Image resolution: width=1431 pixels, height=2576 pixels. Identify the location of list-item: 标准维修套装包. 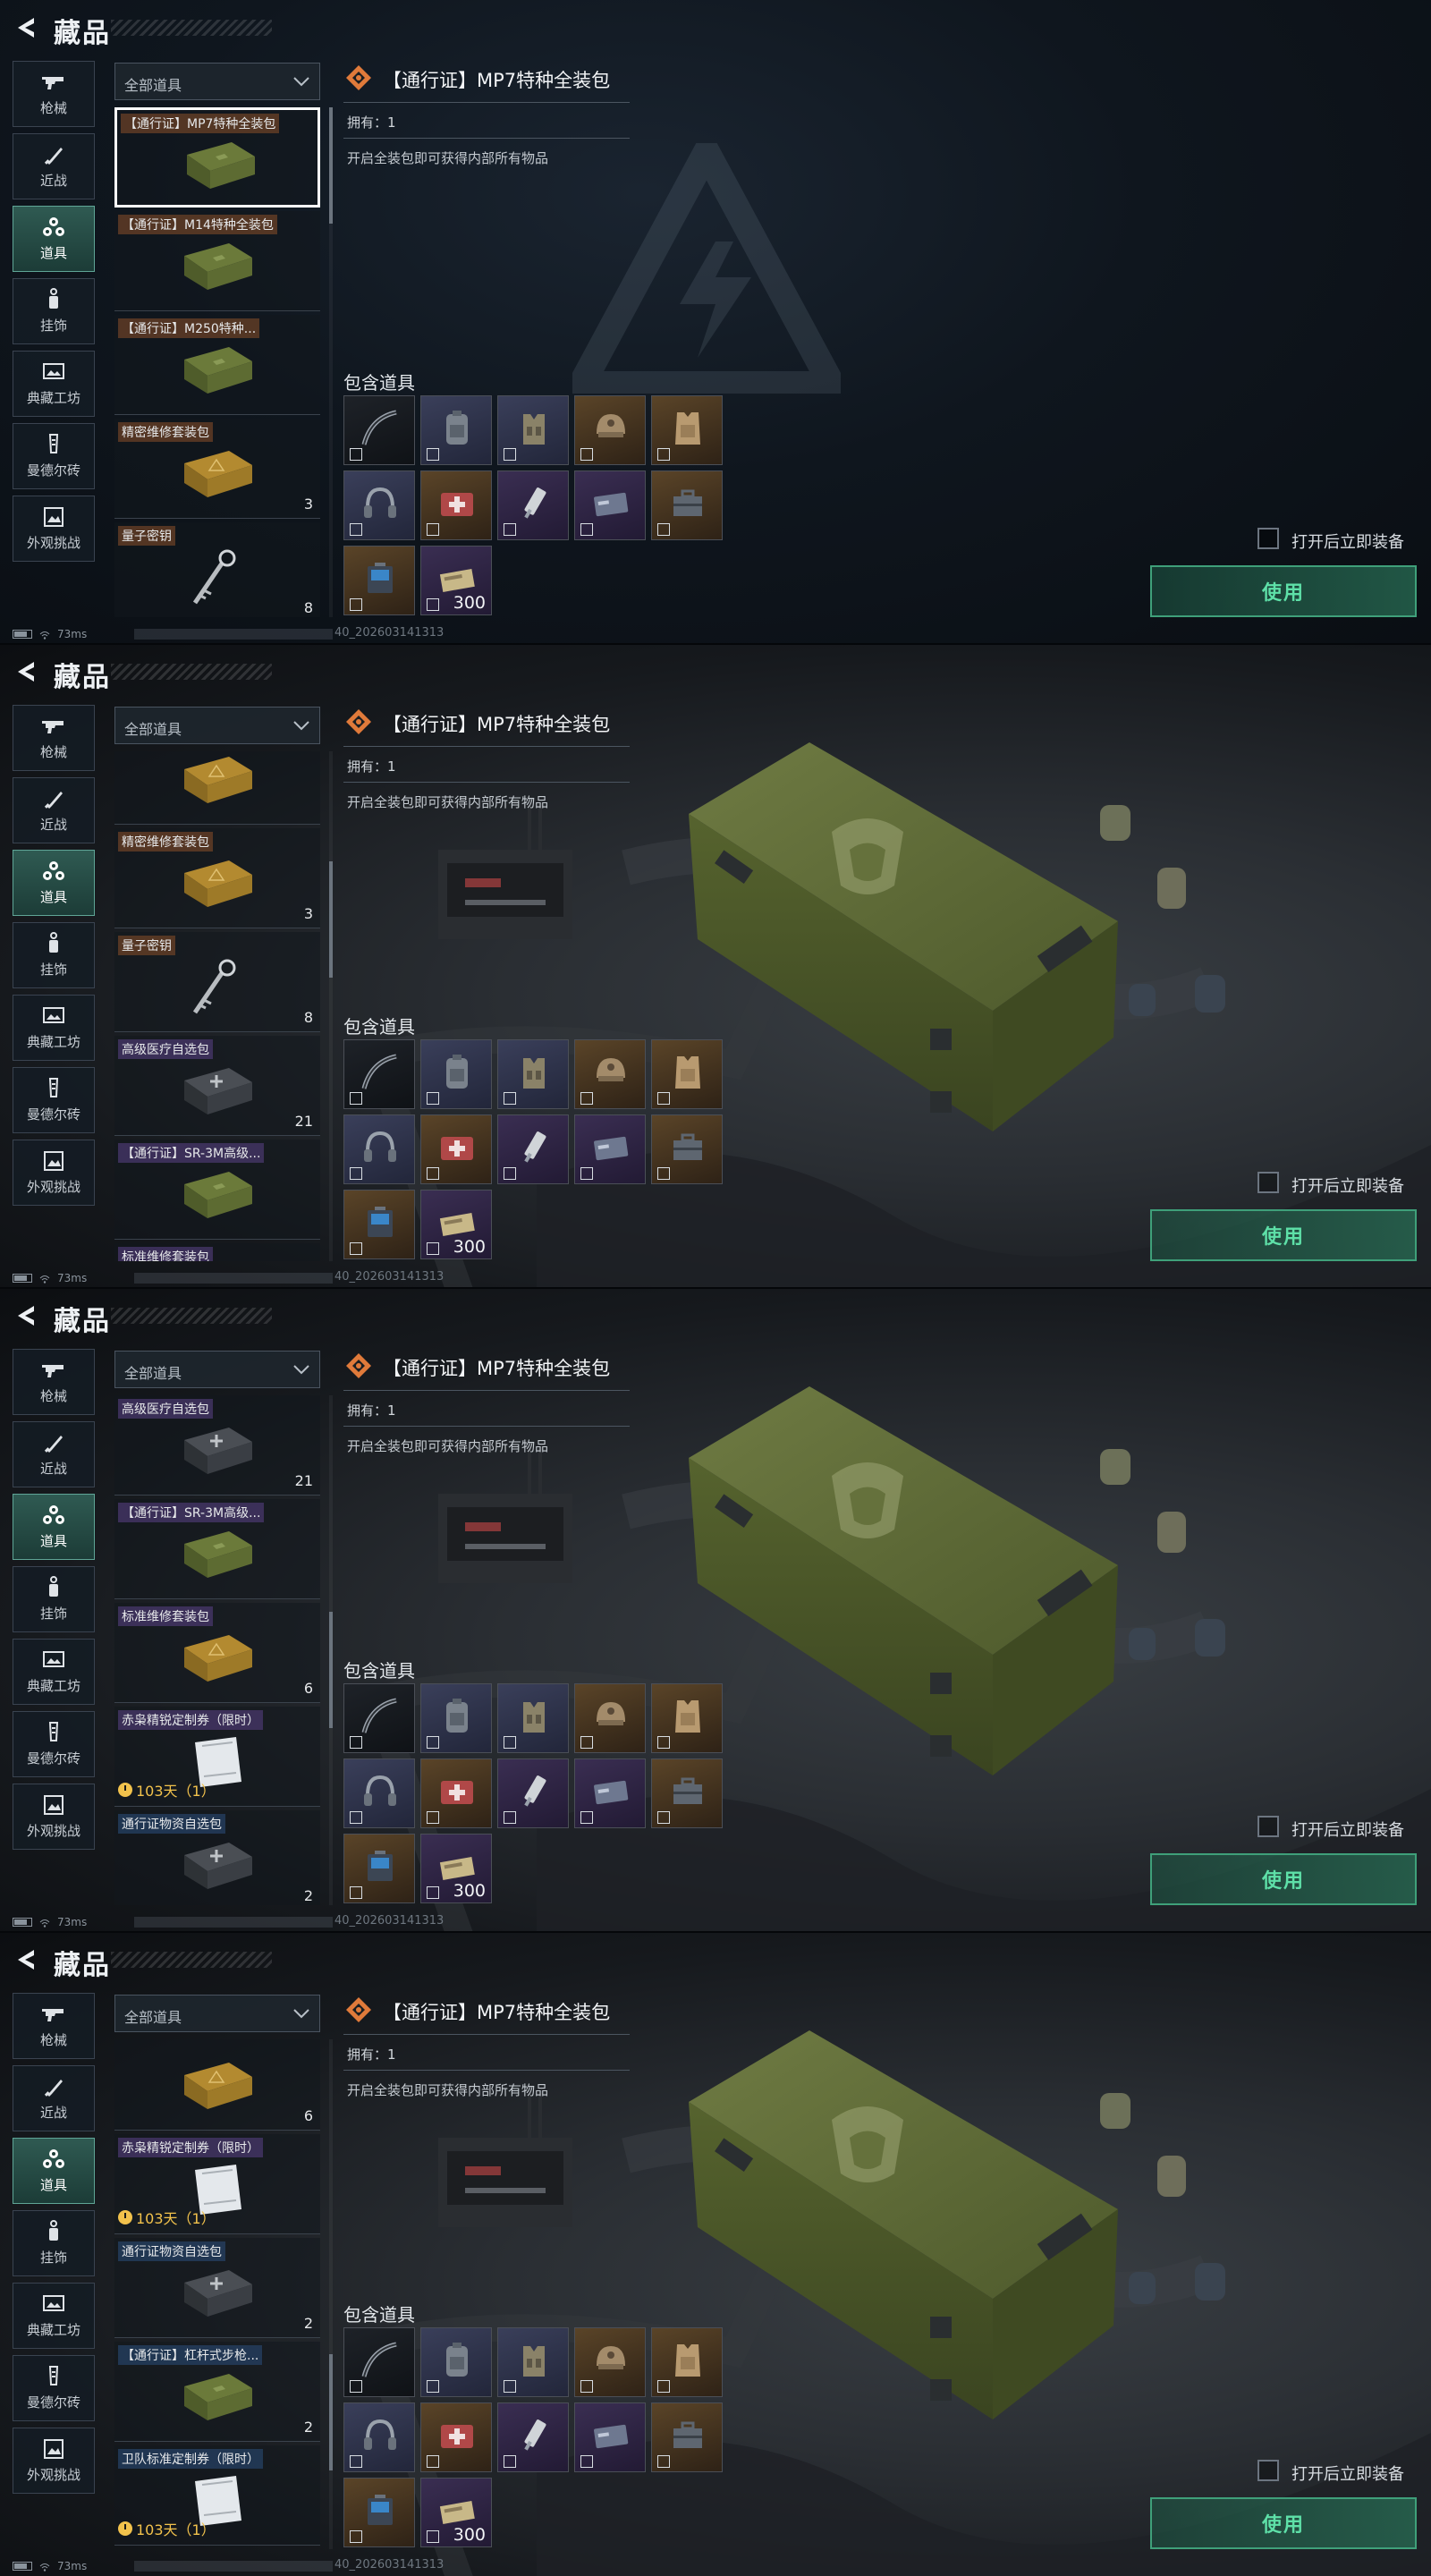
(217, 1252).